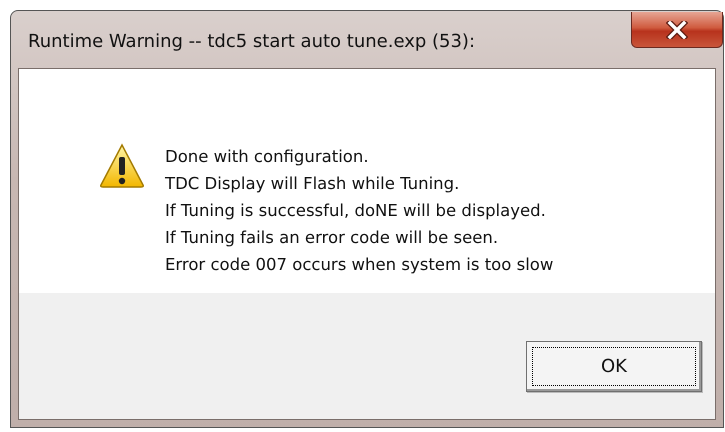  Describe the element at coordinates (312, 184) in the screenshot. I see `message-text: TDC Display will Flash while Tuning.` at that location.